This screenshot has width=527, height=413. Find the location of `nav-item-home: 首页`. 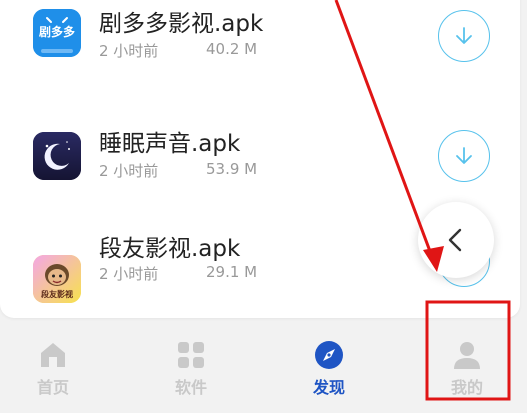

nav-item-home: 首页 is located at coordinates (53, 365).